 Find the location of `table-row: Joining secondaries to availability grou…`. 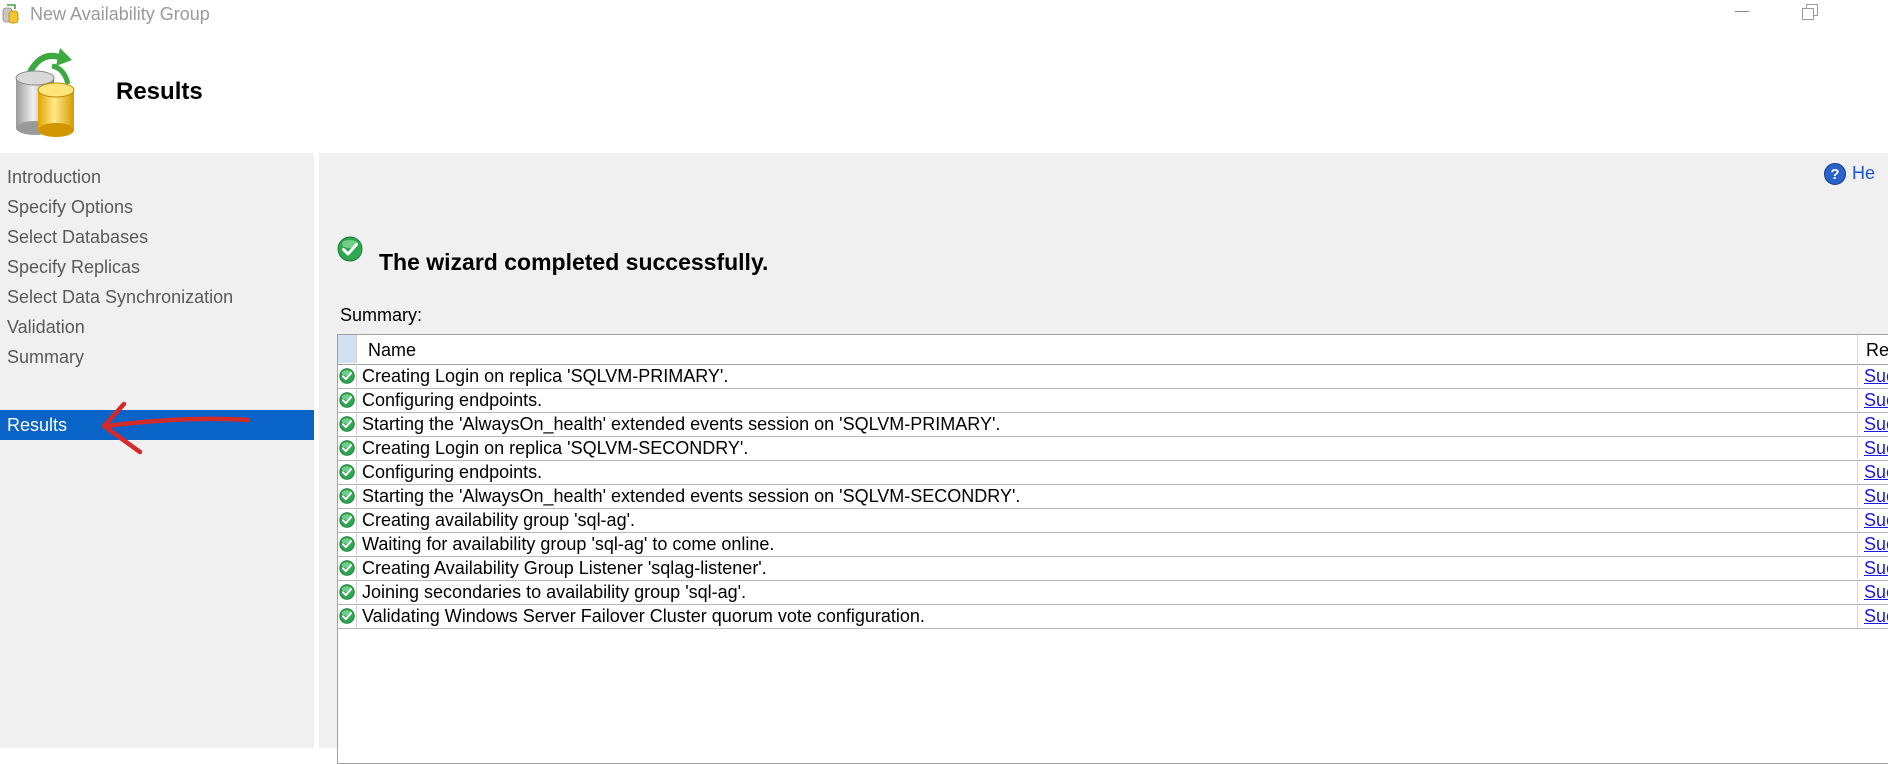

table-row: Joining secondaries to availability grou… is located at coordinates (1113, 592).